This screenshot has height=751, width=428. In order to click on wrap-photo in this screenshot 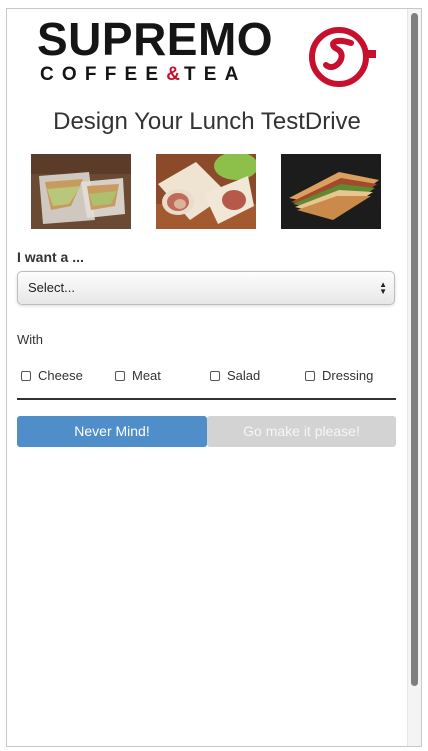, I will do `click(206, 191)`.